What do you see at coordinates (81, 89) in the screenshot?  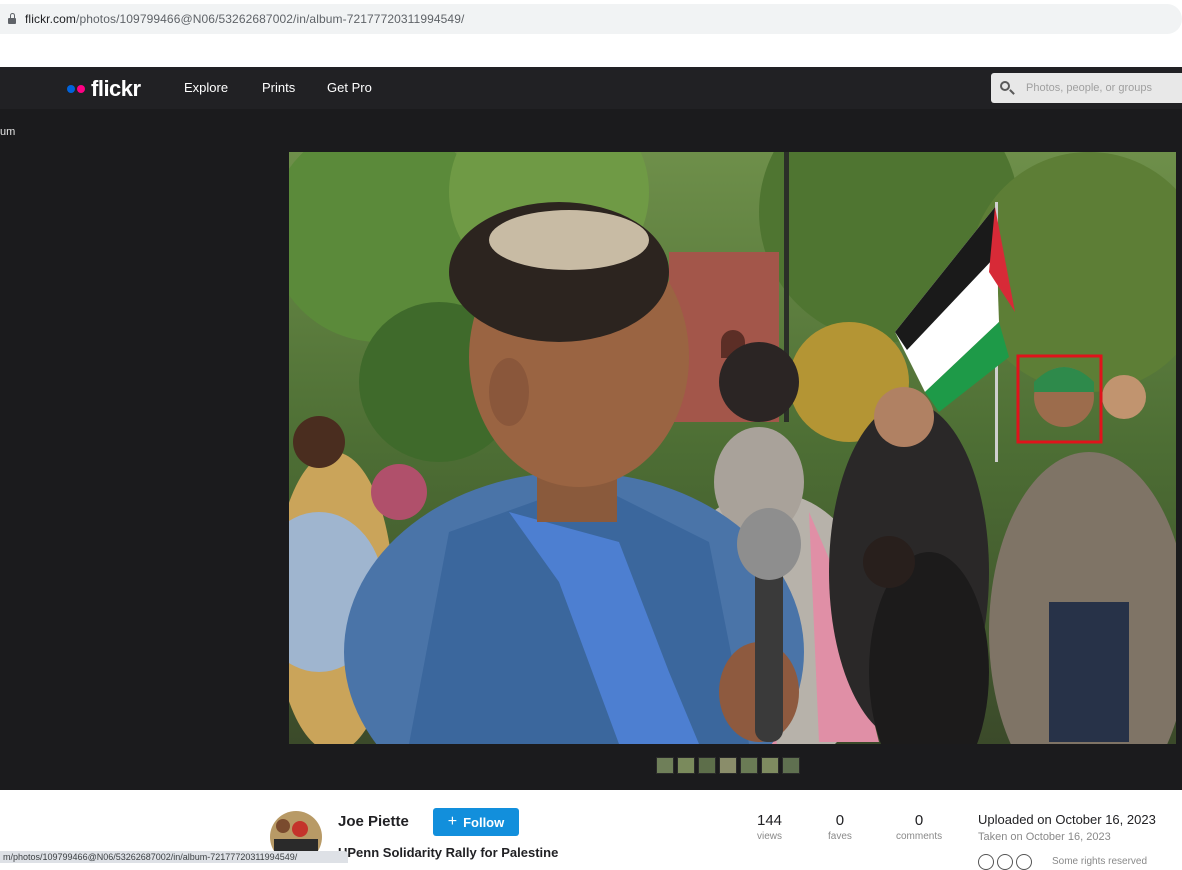 I see `logo-pink-dot-icon` at bounding box center [81, 89].